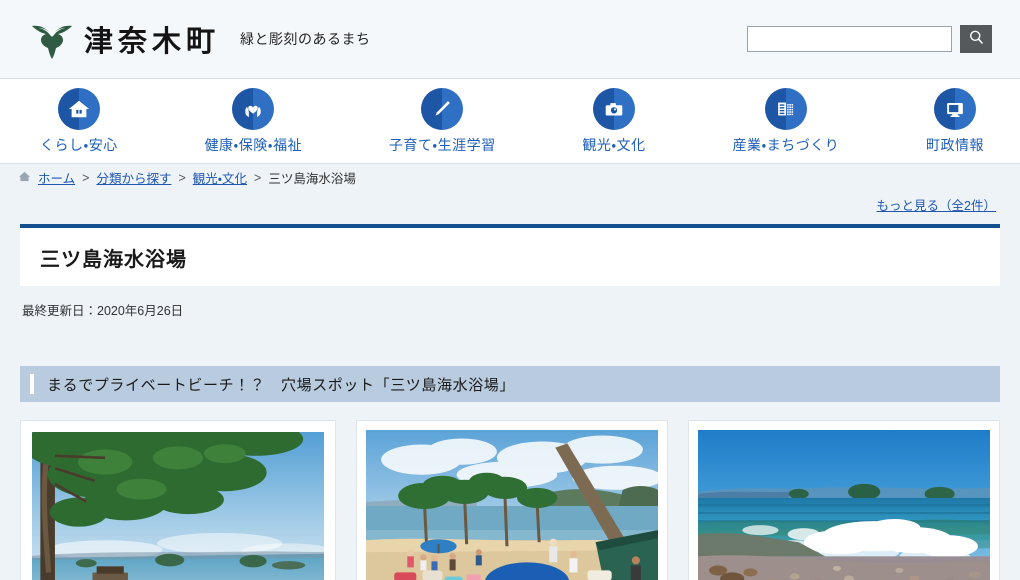  I want to click on pencil-icon, so click(442, 108).